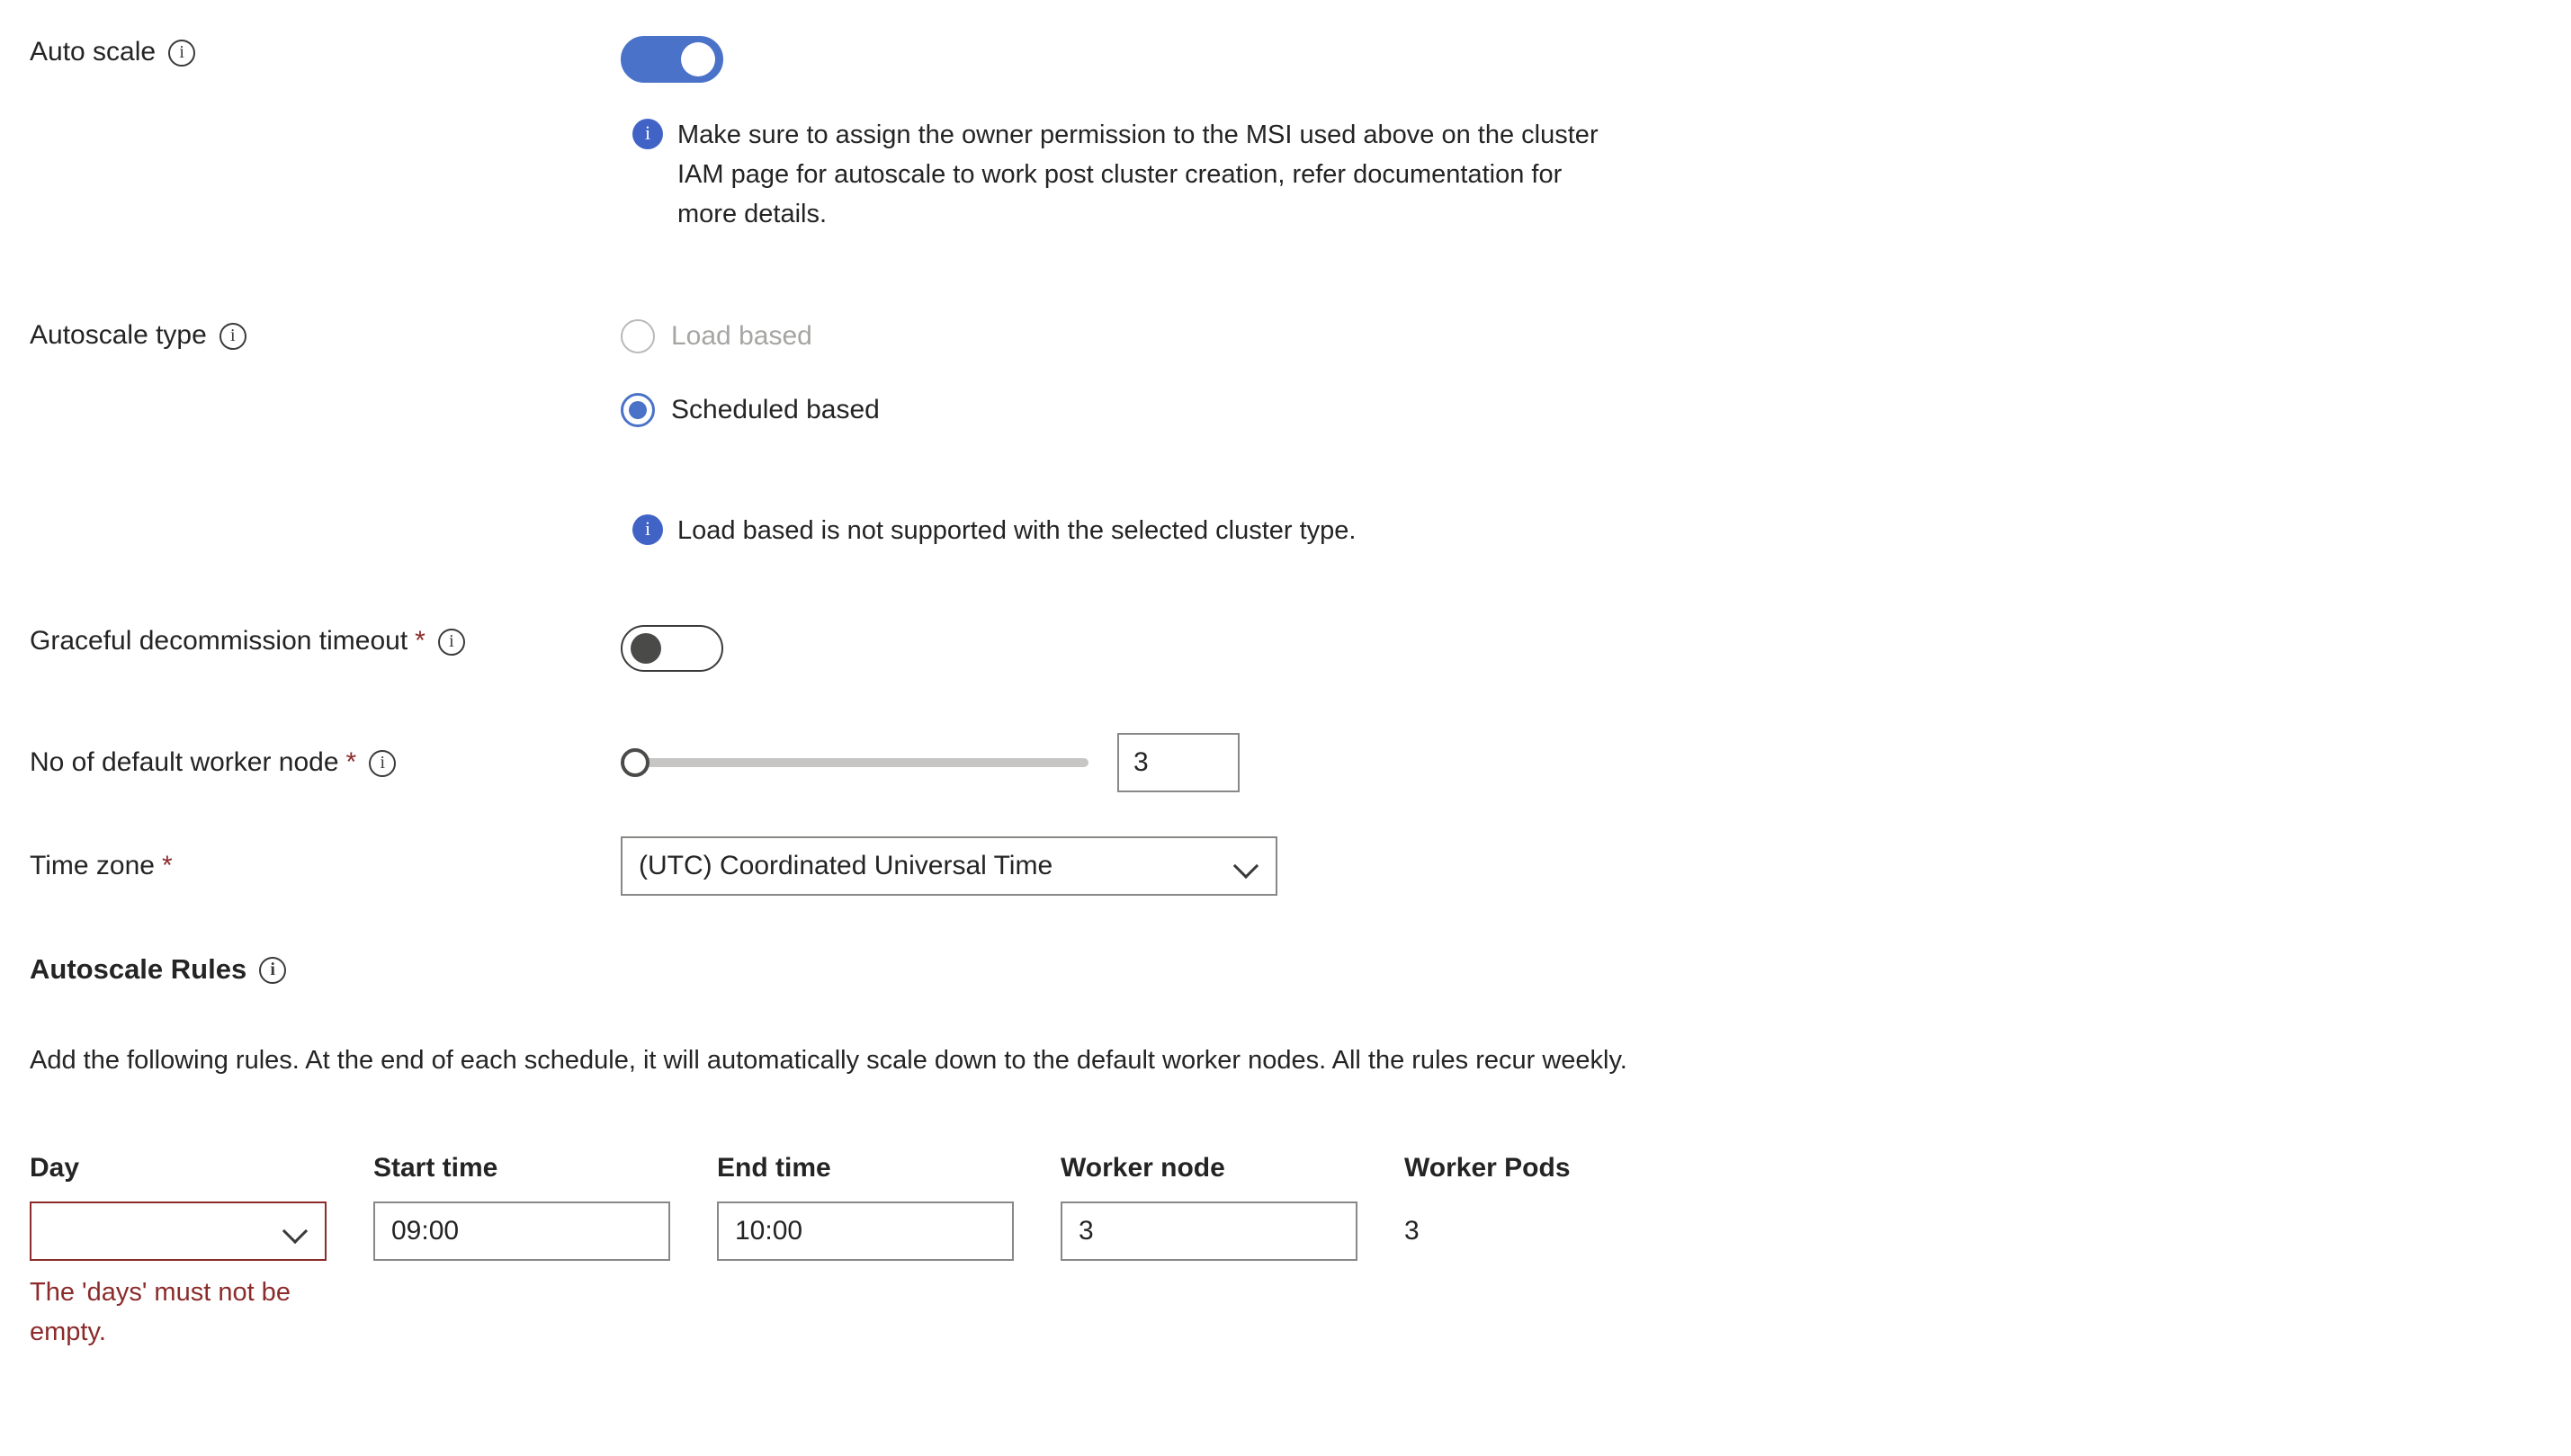 The image size is (2571, 1456). I want to click on graceful-timeout-row: Graceful decommission timeout *, so click(361, 648).